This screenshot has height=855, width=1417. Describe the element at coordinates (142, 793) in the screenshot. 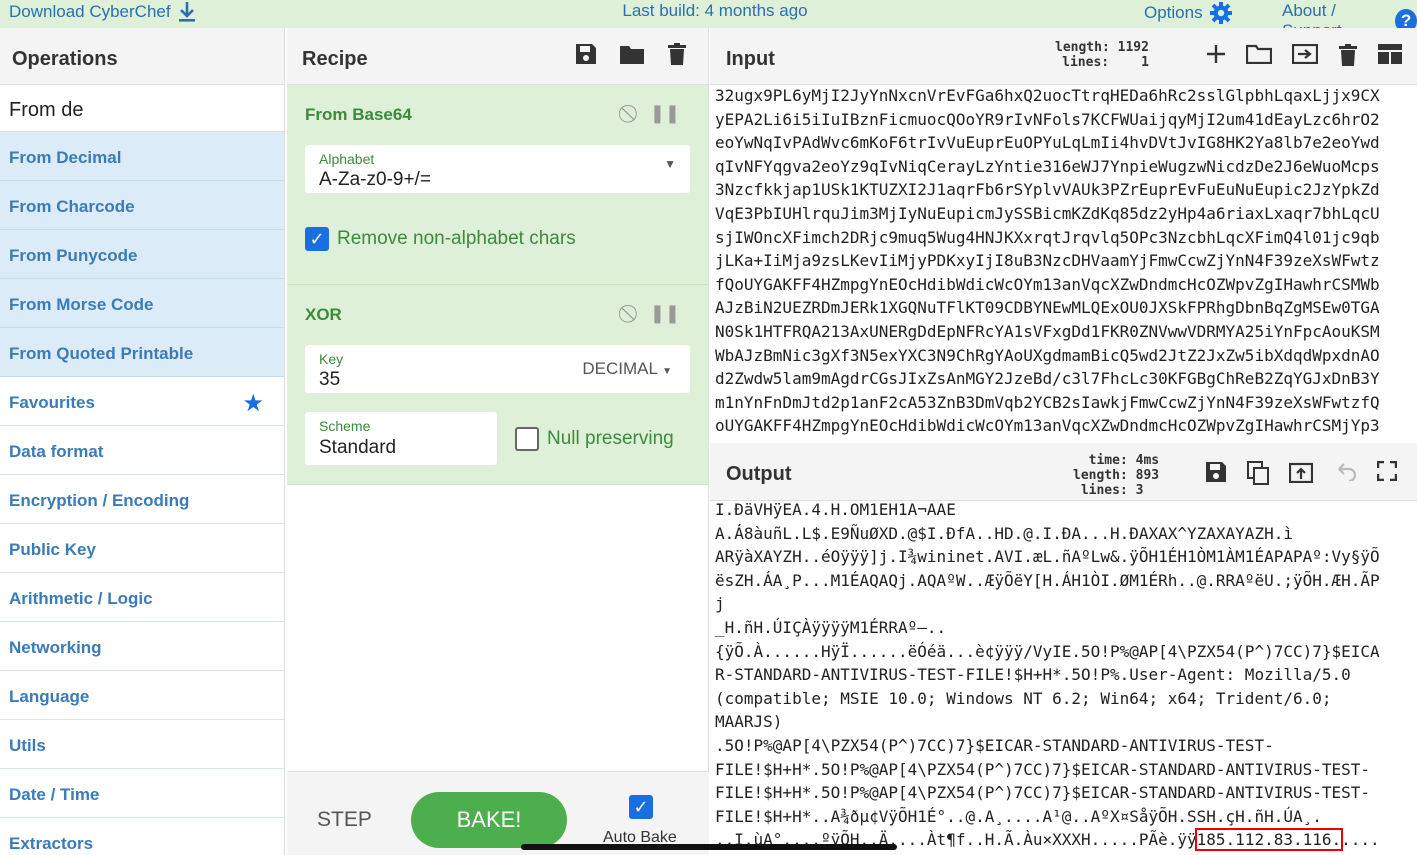

I see `category-date-time: Date / Time` at that location.